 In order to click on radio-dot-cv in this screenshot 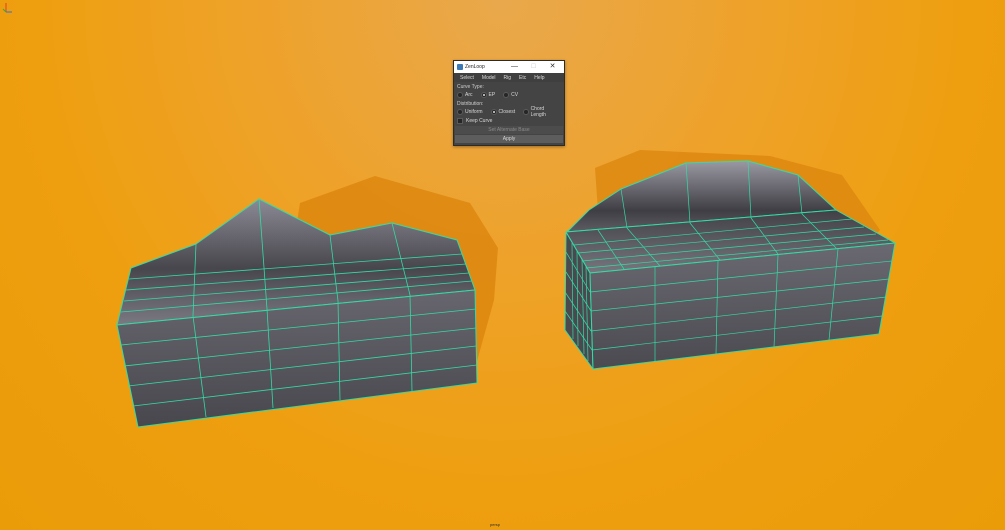, I will do `click(506, 94)`.